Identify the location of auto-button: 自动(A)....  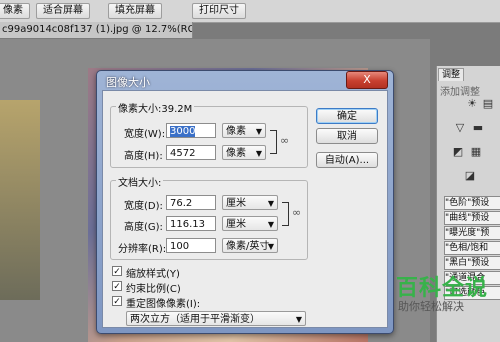
(347, 160).